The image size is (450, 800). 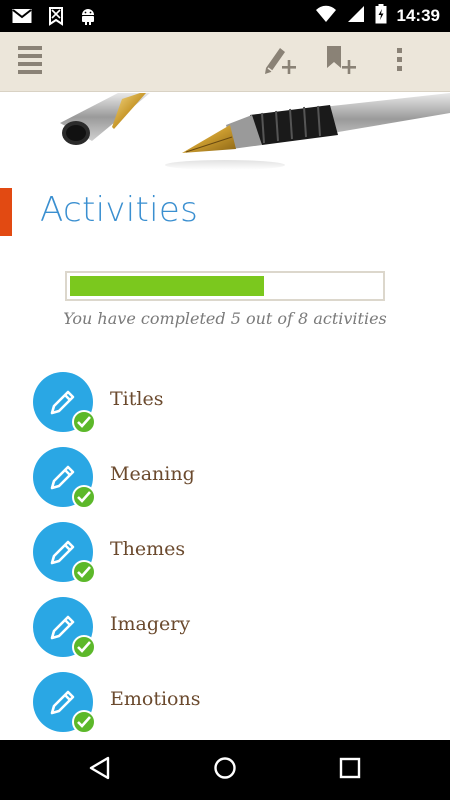 What do you see at coordinates (418, 15) in the screenshot?
I see `clock: 14:39` at bounding box center [418, 15].